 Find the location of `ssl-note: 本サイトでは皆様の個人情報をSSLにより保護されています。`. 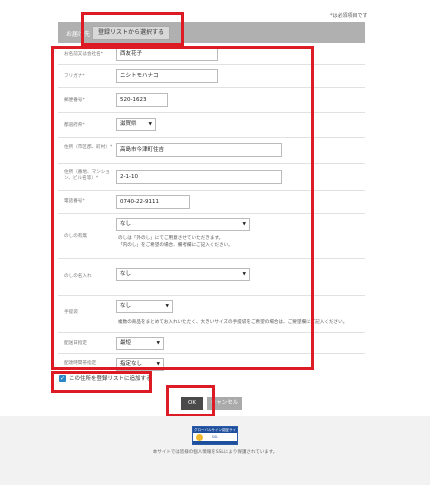

ssl-note: 本サイトでは皆様の個人情報をSSLにより保護されています。 is located at coordinates (215, 452).